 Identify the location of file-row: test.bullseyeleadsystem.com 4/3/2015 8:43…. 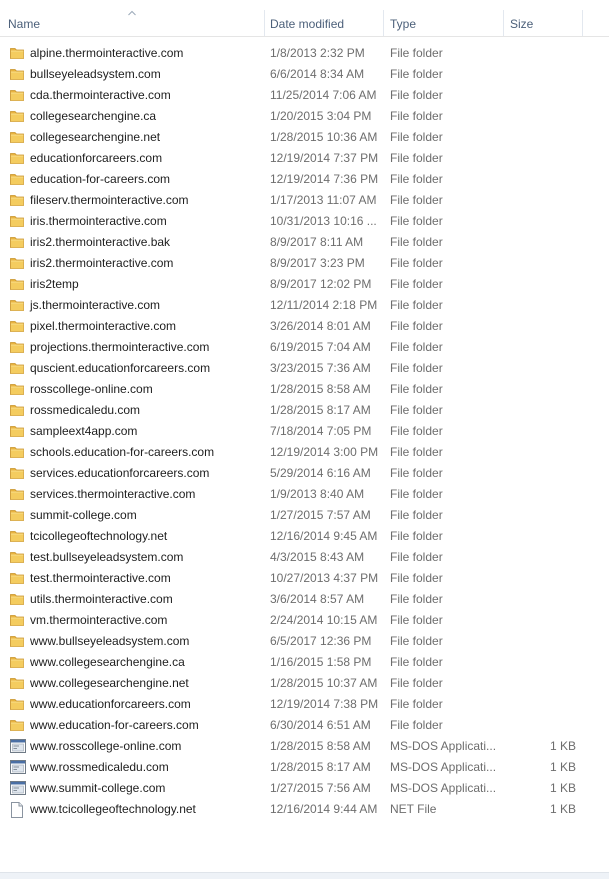
(304, 557).